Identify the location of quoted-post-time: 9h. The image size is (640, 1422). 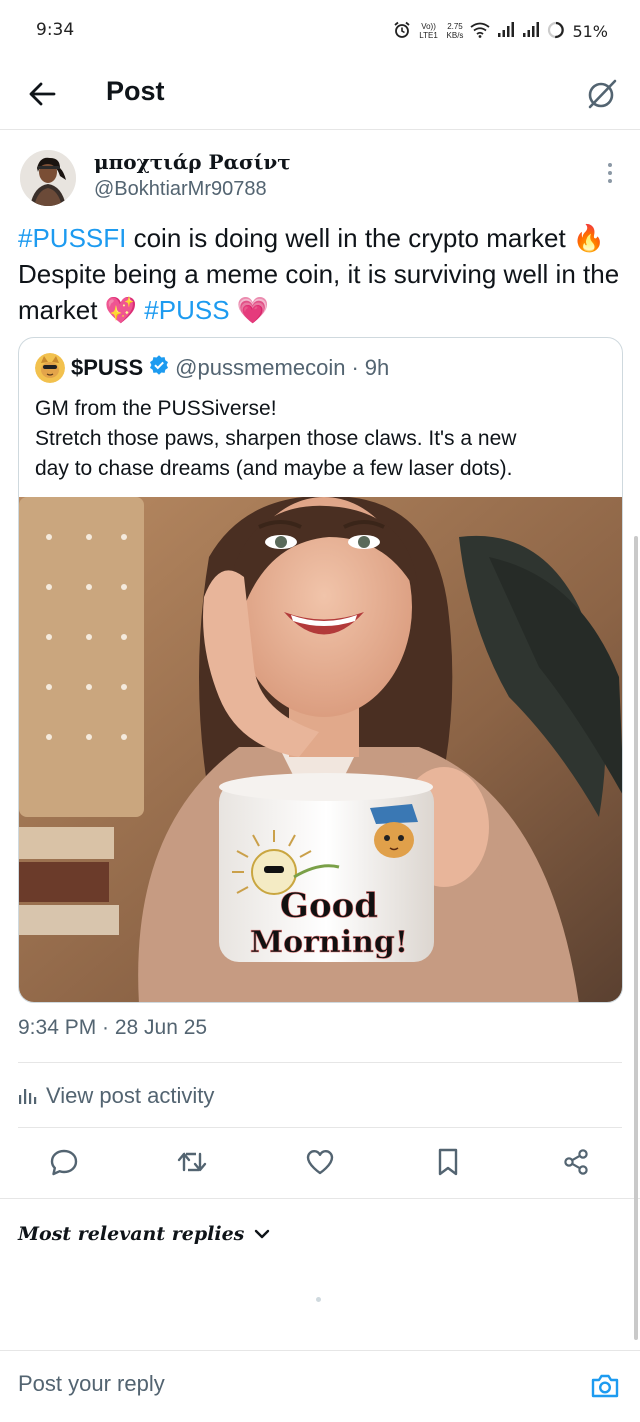
(377, 367).